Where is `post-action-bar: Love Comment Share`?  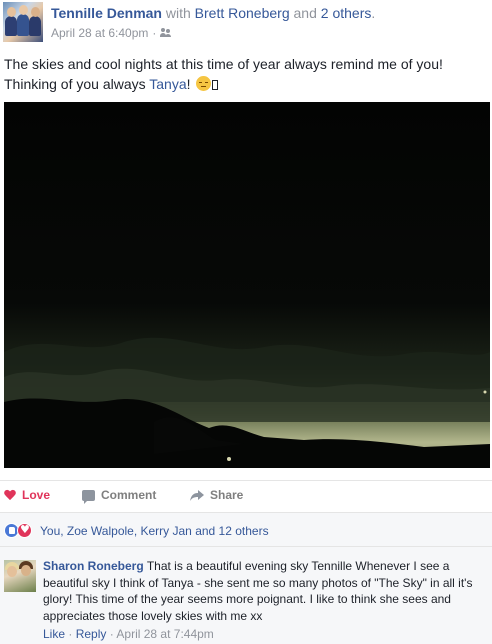
post-action-bar: Love Comment Share is located at coordinates (246, 495).